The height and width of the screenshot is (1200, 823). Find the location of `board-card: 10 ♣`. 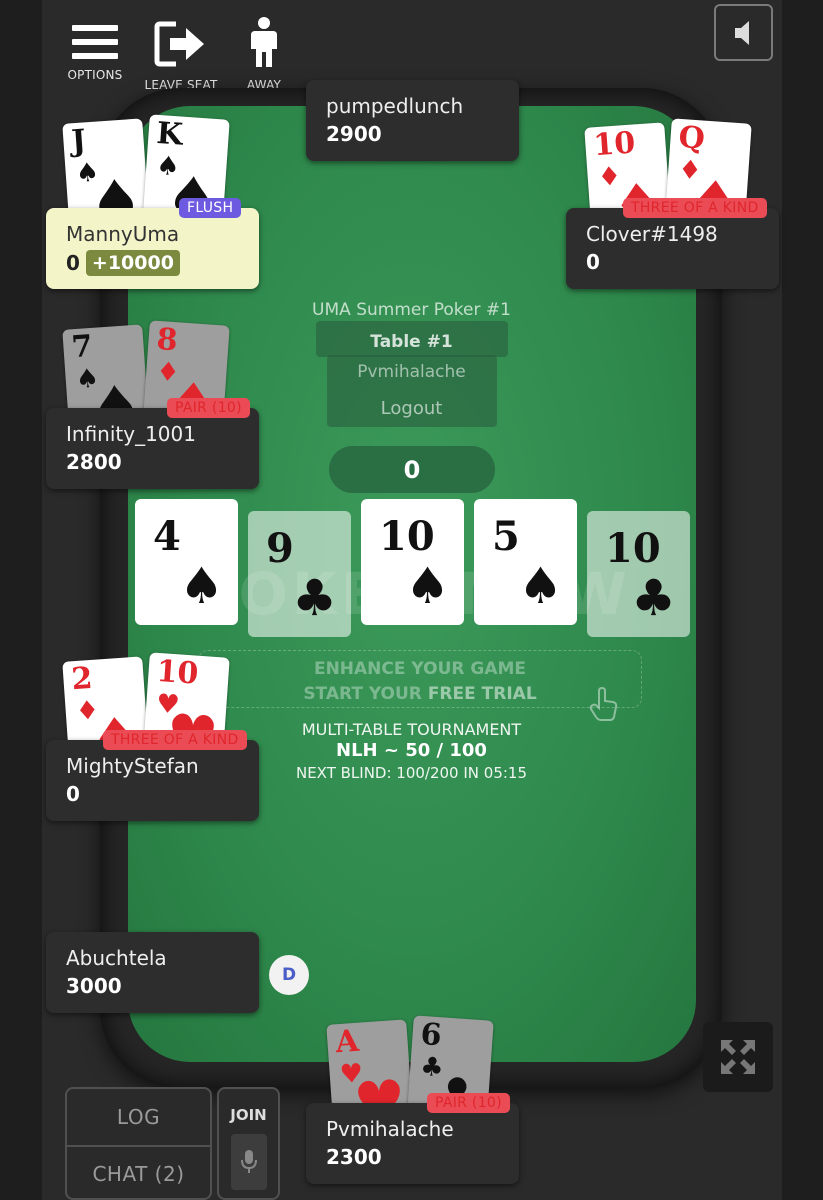

board-card: 10 ♣ is located at coordinates (638, 574).